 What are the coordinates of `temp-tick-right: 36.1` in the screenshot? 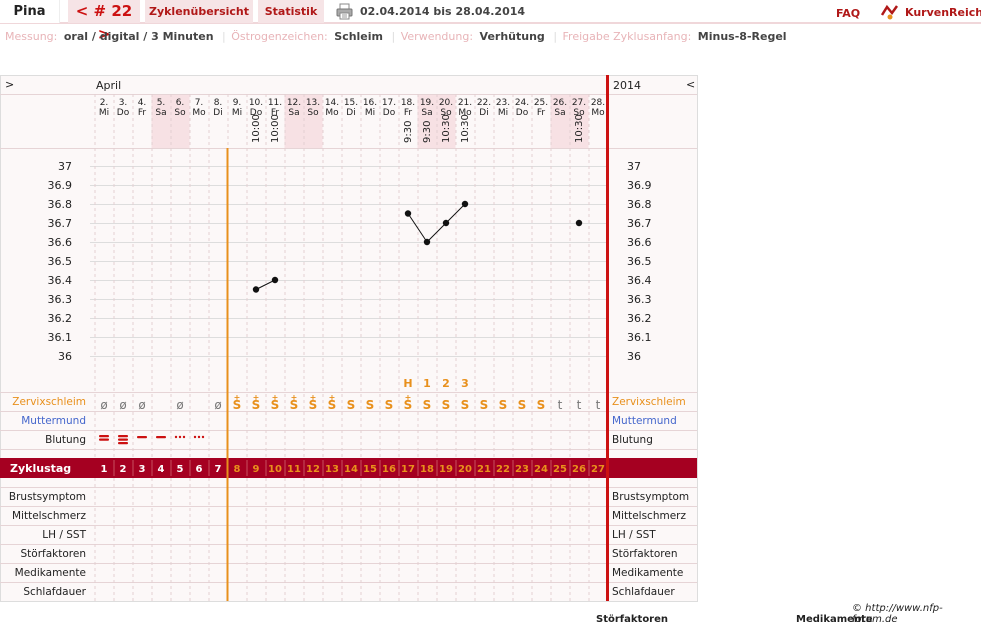 It's located at (639, 337).